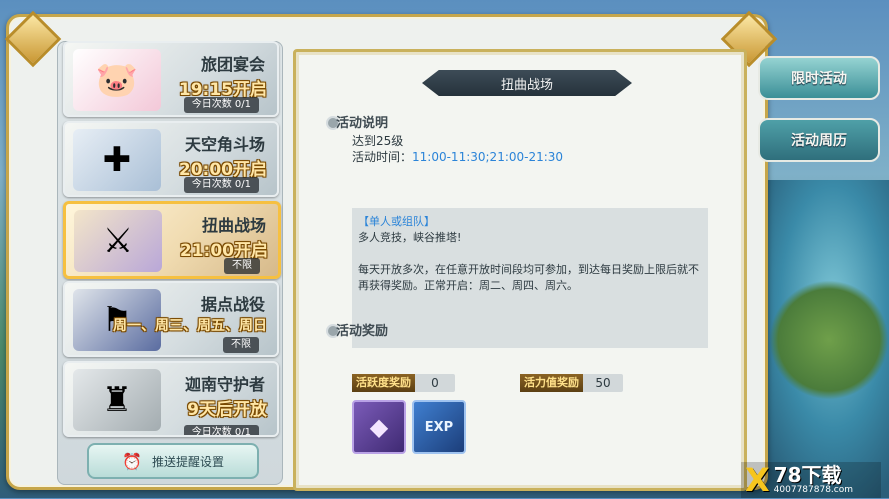 This screenshot has width=889, height=499. What do you see at coordinates (171, 79) in the screenshot?
I see `activity-item-banquet: 🐷 旅团宴会 19:15开启 今日次数 0/1` at bounding box center [171, 79].